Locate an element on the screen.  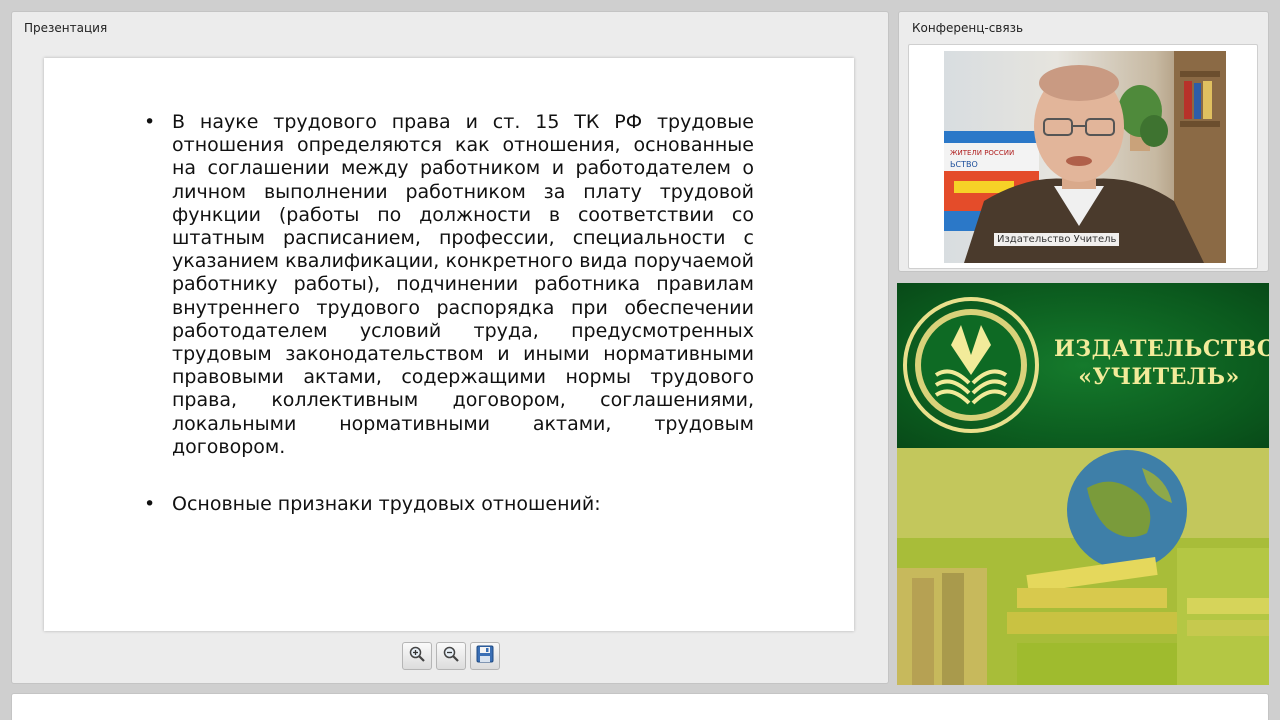
bottom-panel is located at coordinates (640, 706).